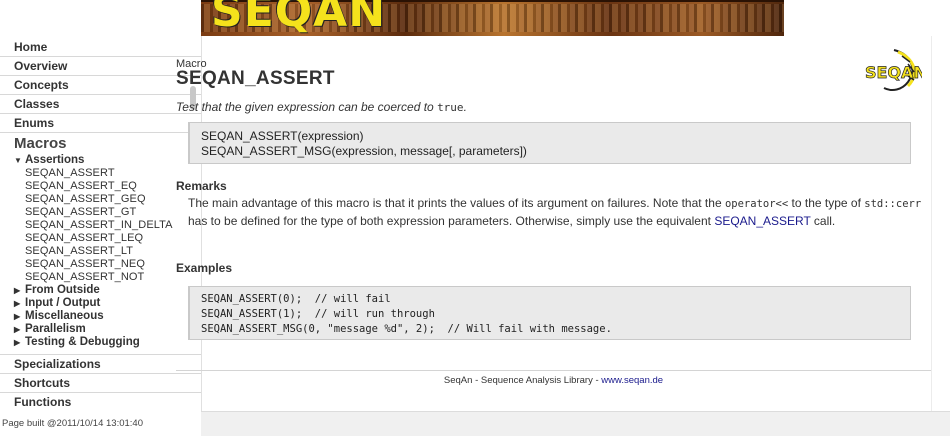 The width and height of the screenshot is (950, 436). Describe the element at coordinates (100, 186) in the screenshot. I see `macro-link-seqan-assert-eq: SEQAN_ASSERT_EQ` at that location.